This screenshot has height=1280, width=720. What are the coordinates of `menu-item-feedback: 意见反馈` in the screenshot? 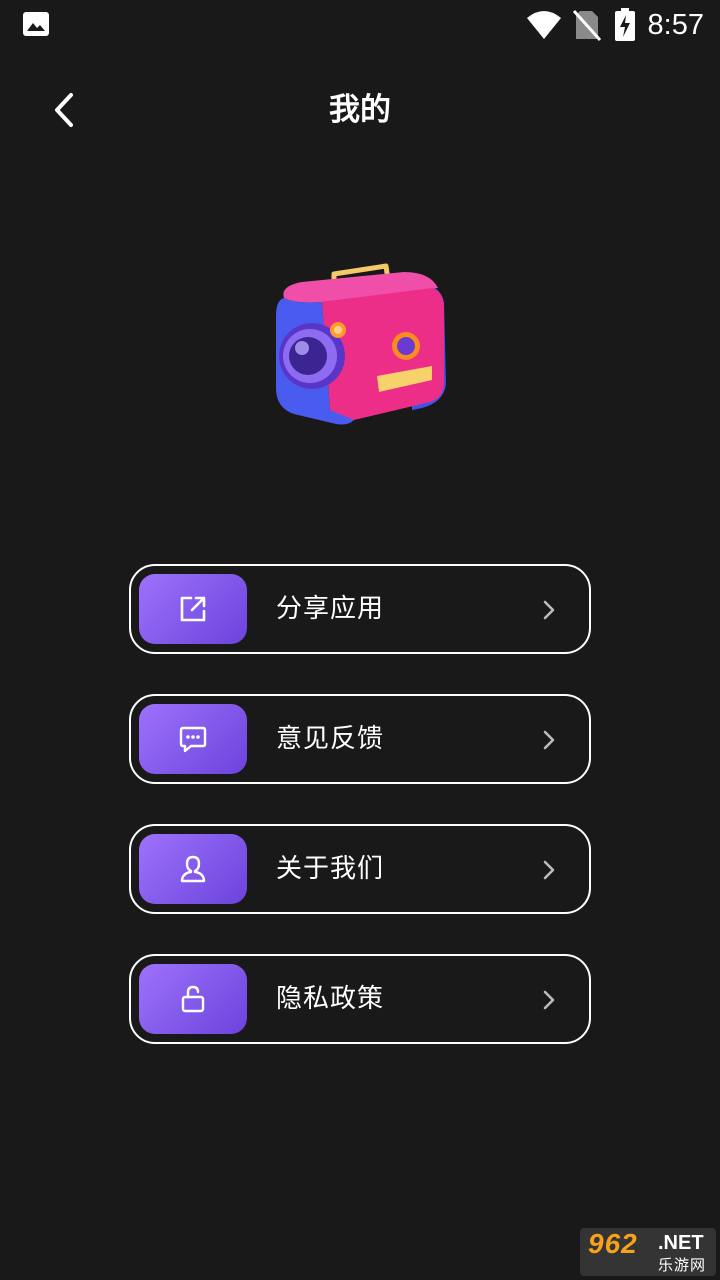 It's located at (360, 739).